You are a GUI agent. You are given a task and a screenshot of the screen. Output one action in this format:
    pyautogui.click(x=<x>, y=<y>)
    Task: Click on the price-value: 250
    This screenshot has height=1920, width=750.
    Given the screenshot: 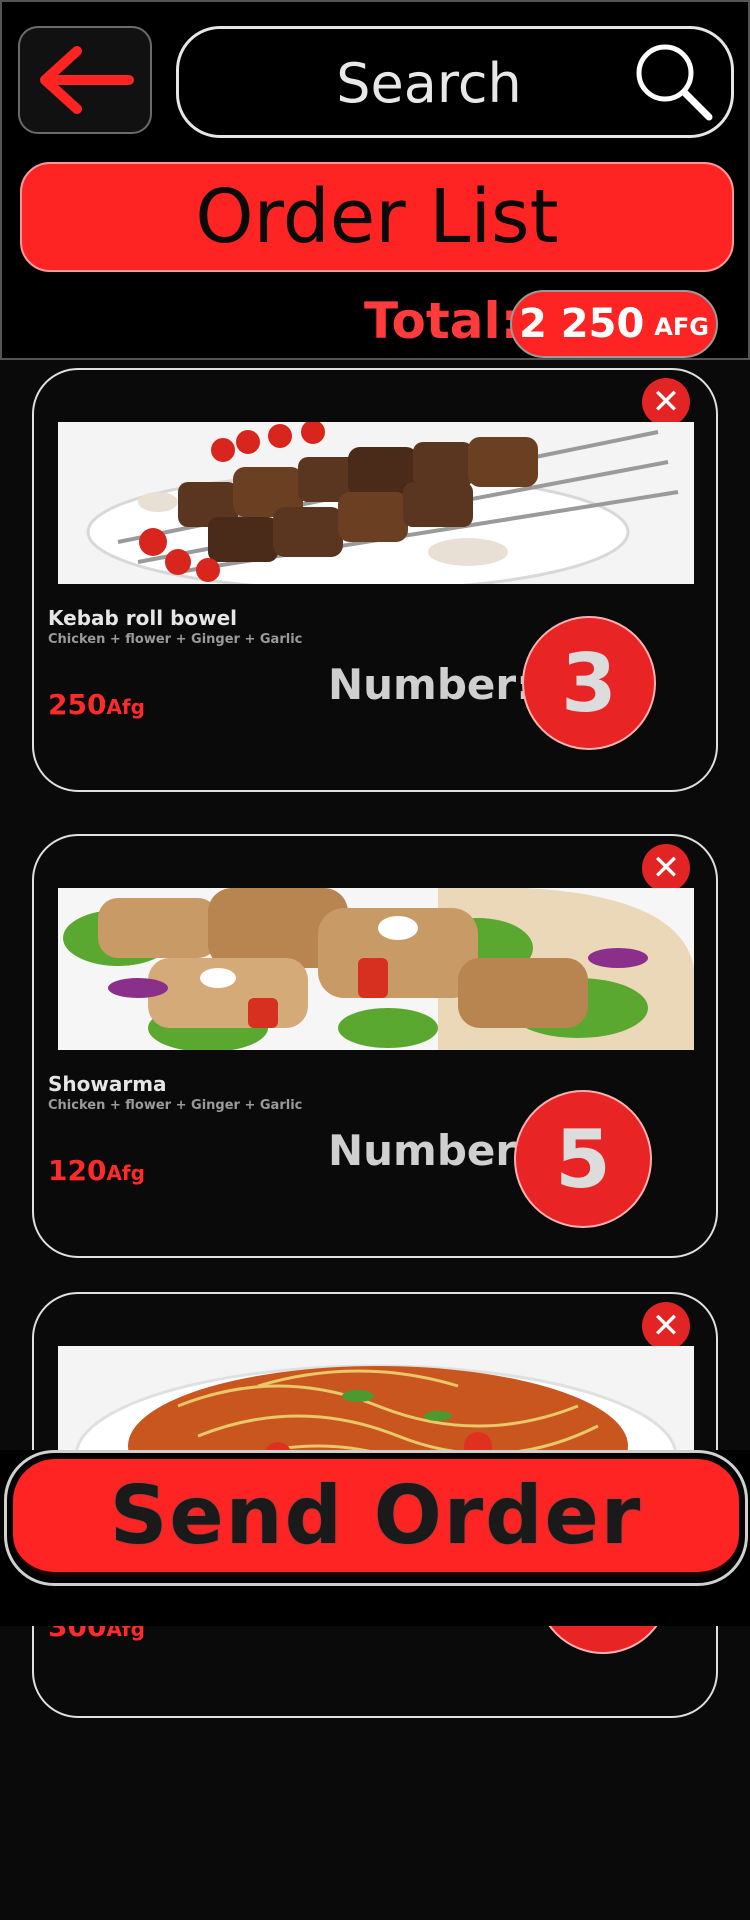 What is the action you would take?
    pyautogui.click(x=77, y=704)
    